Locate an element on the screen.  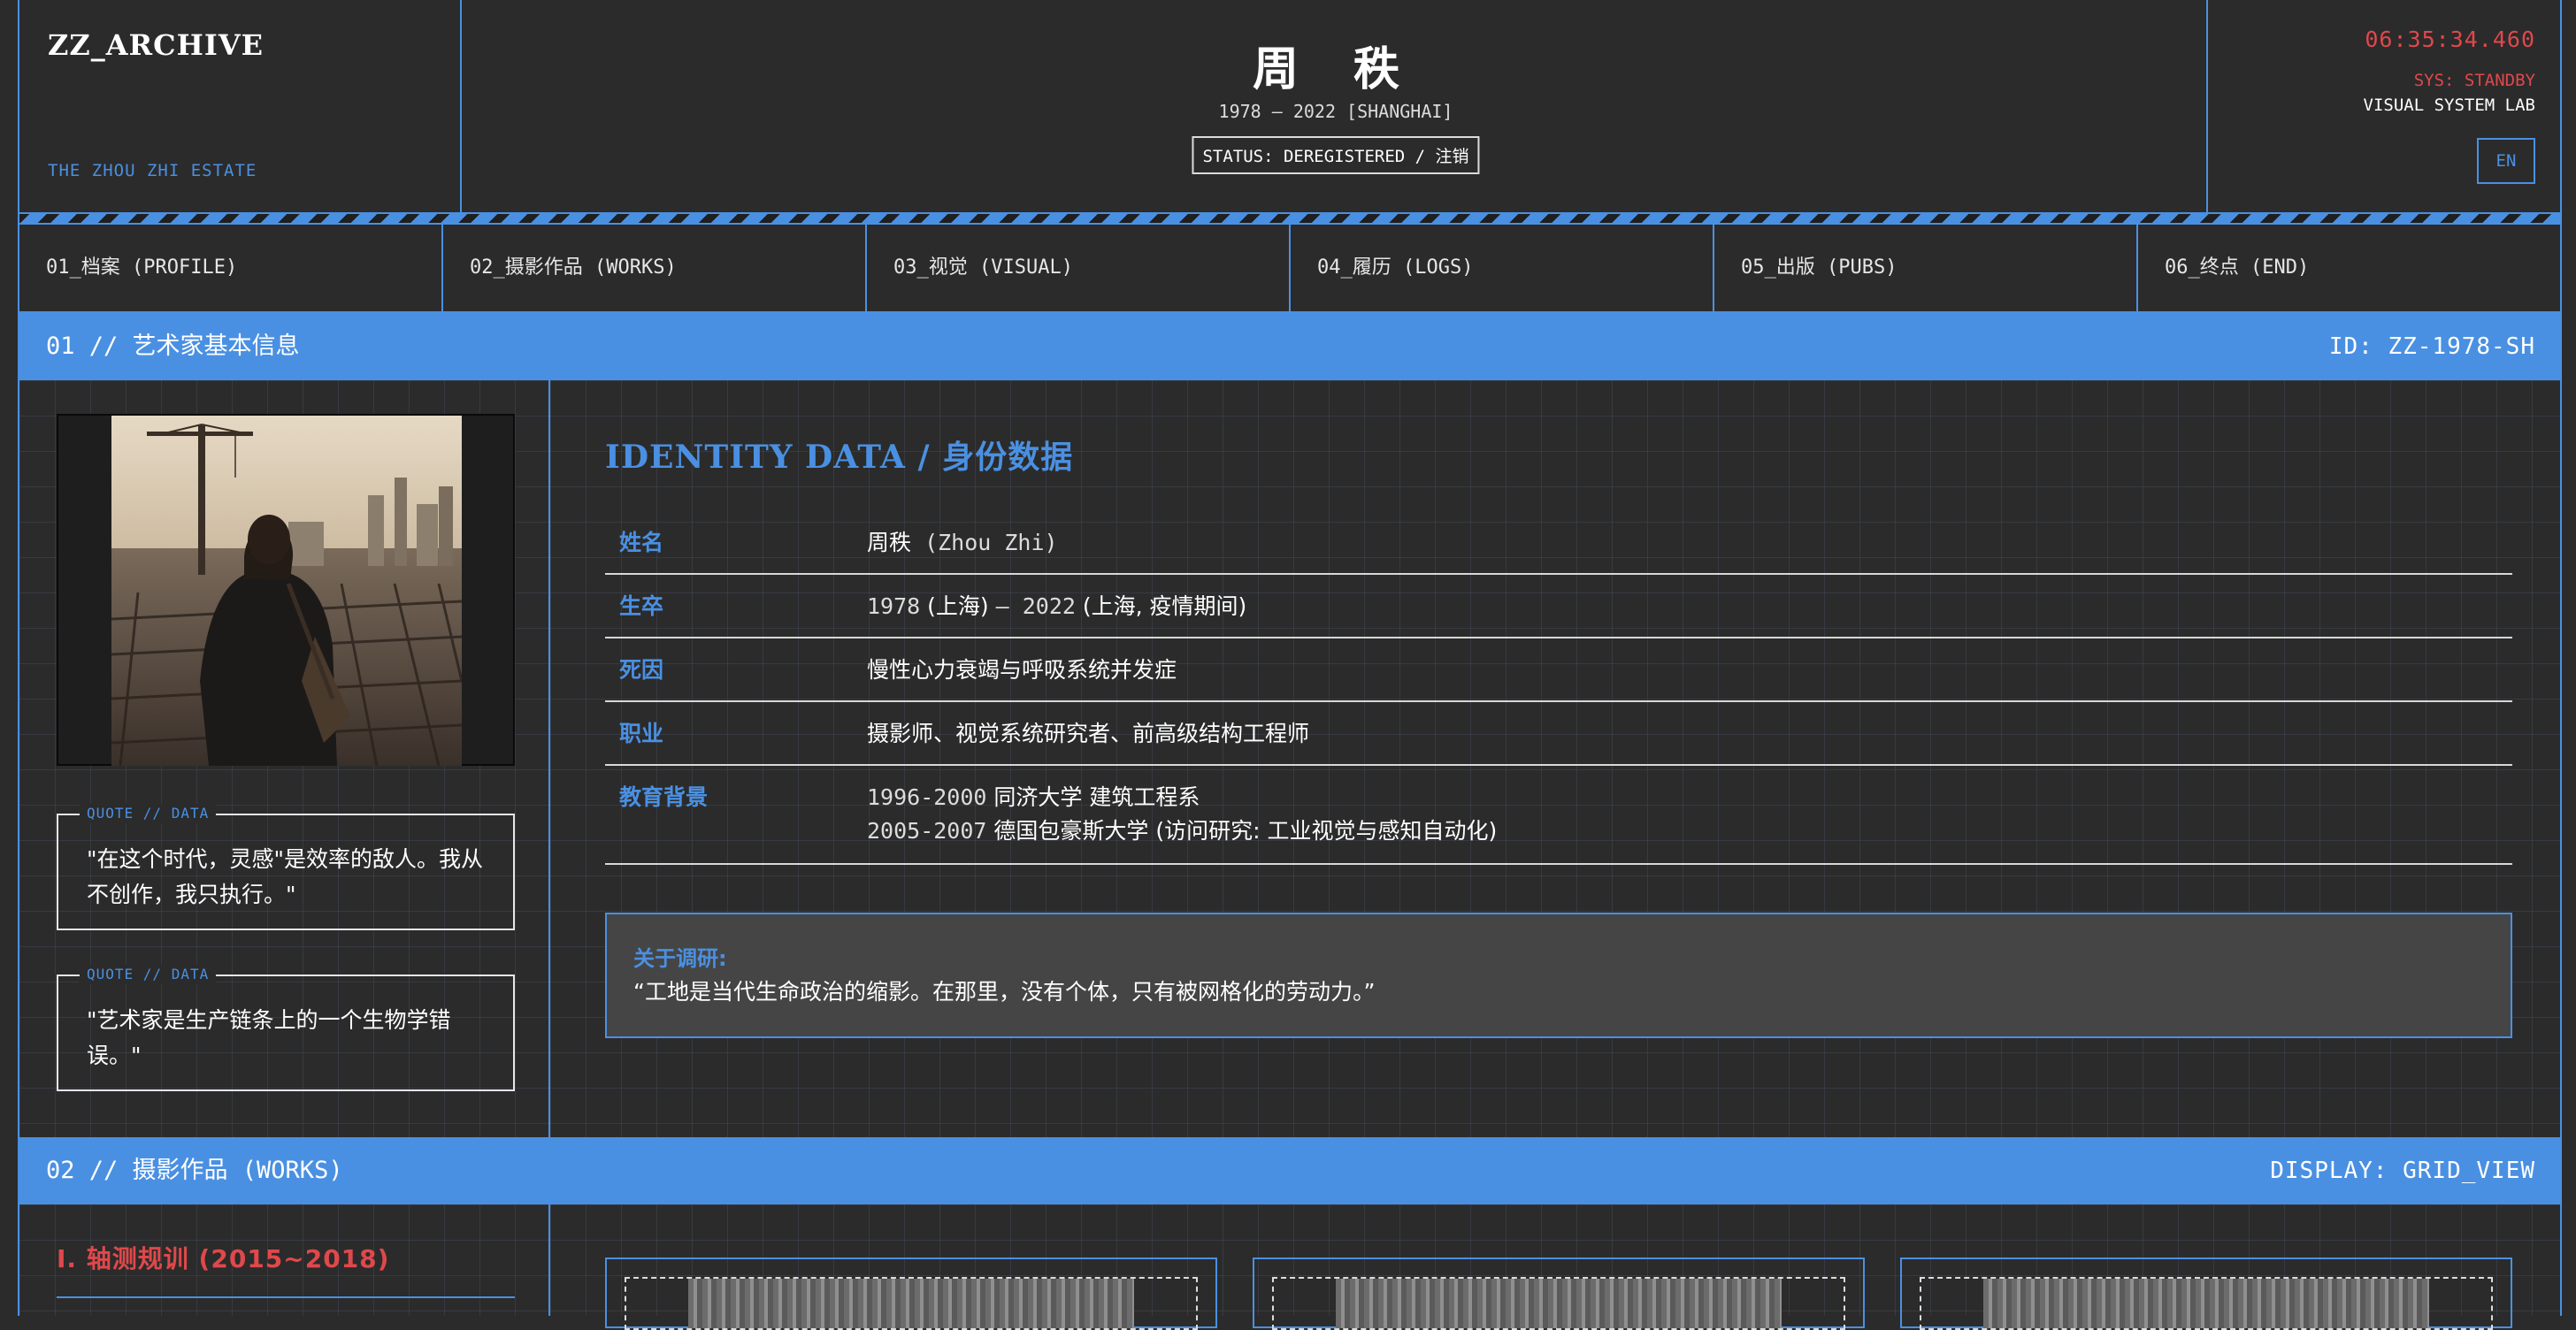
artist-portrait-photo is located at coordinates (286, 591).